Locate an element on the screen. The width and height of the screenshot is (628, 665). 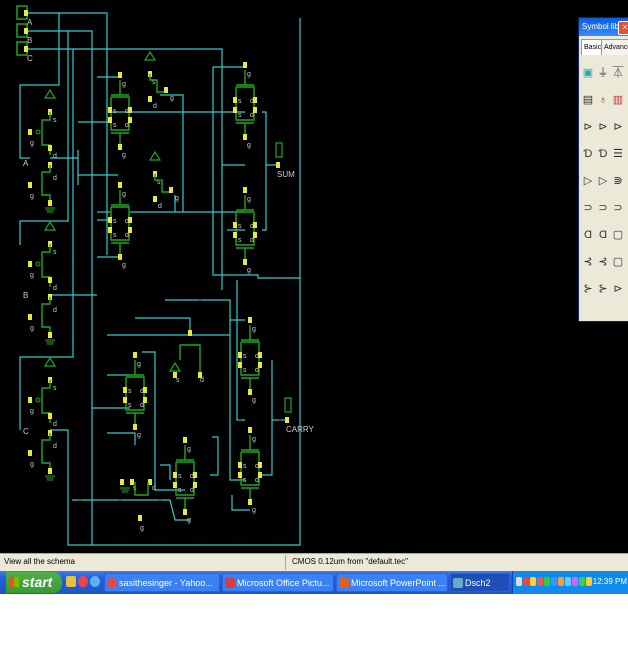
amplifier-icon: ⊳ is located at coordinates (618, 289).